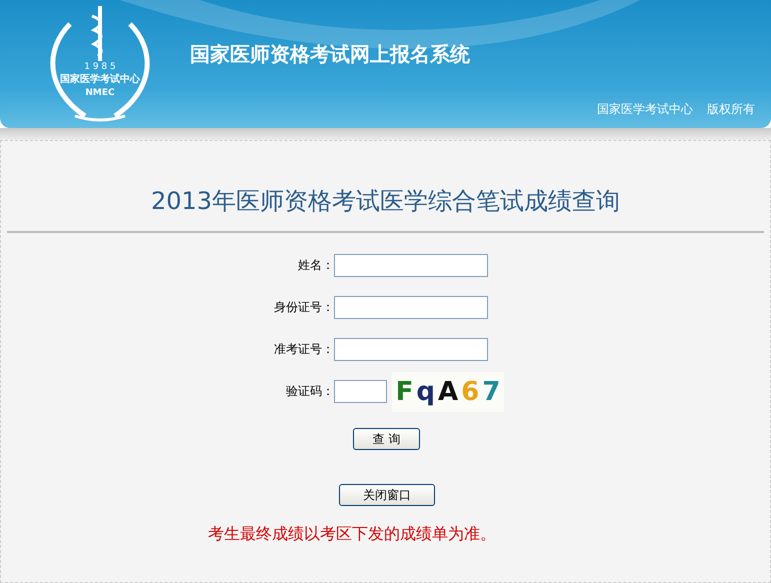 The width and height of the screenshot is (771, 583). I want to click on logo-year: 1 9 8 5, so click(100, 67).